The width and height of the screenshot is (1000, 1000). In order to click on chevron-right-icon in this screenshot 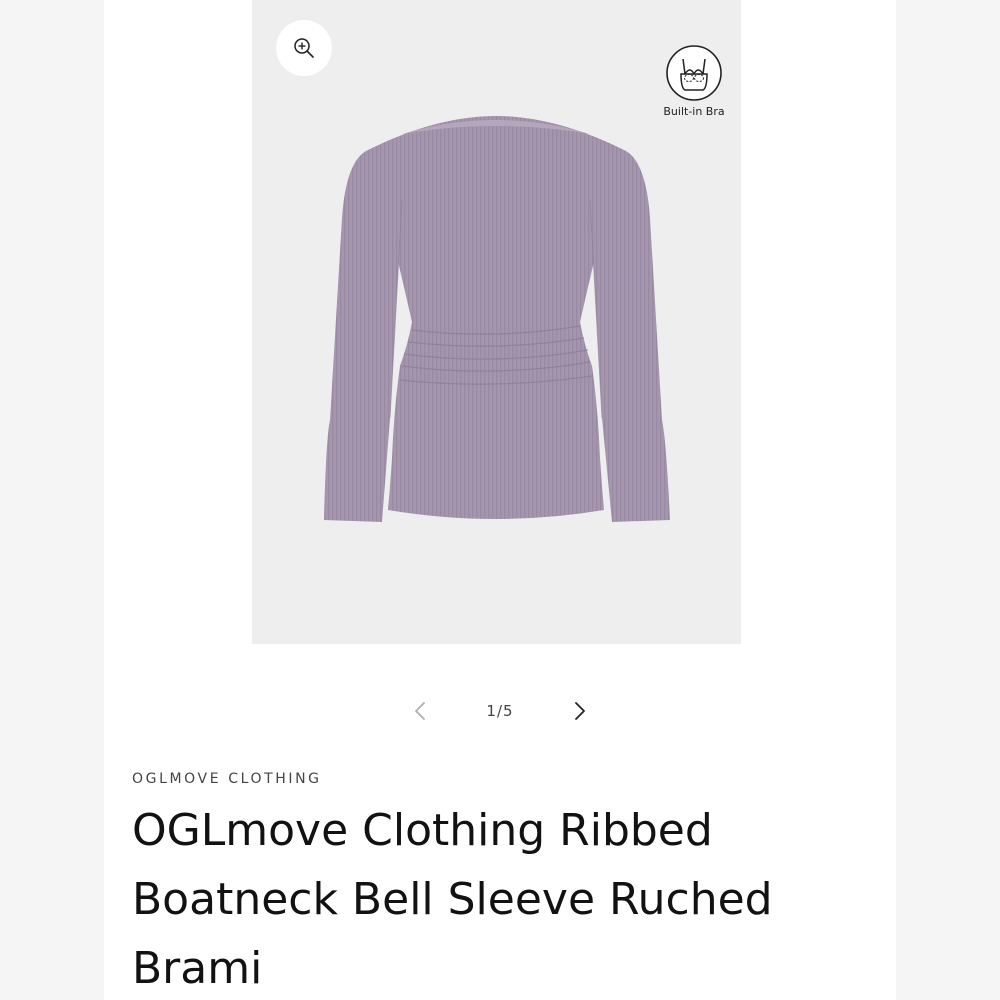, I will do `click(580, 711)`.